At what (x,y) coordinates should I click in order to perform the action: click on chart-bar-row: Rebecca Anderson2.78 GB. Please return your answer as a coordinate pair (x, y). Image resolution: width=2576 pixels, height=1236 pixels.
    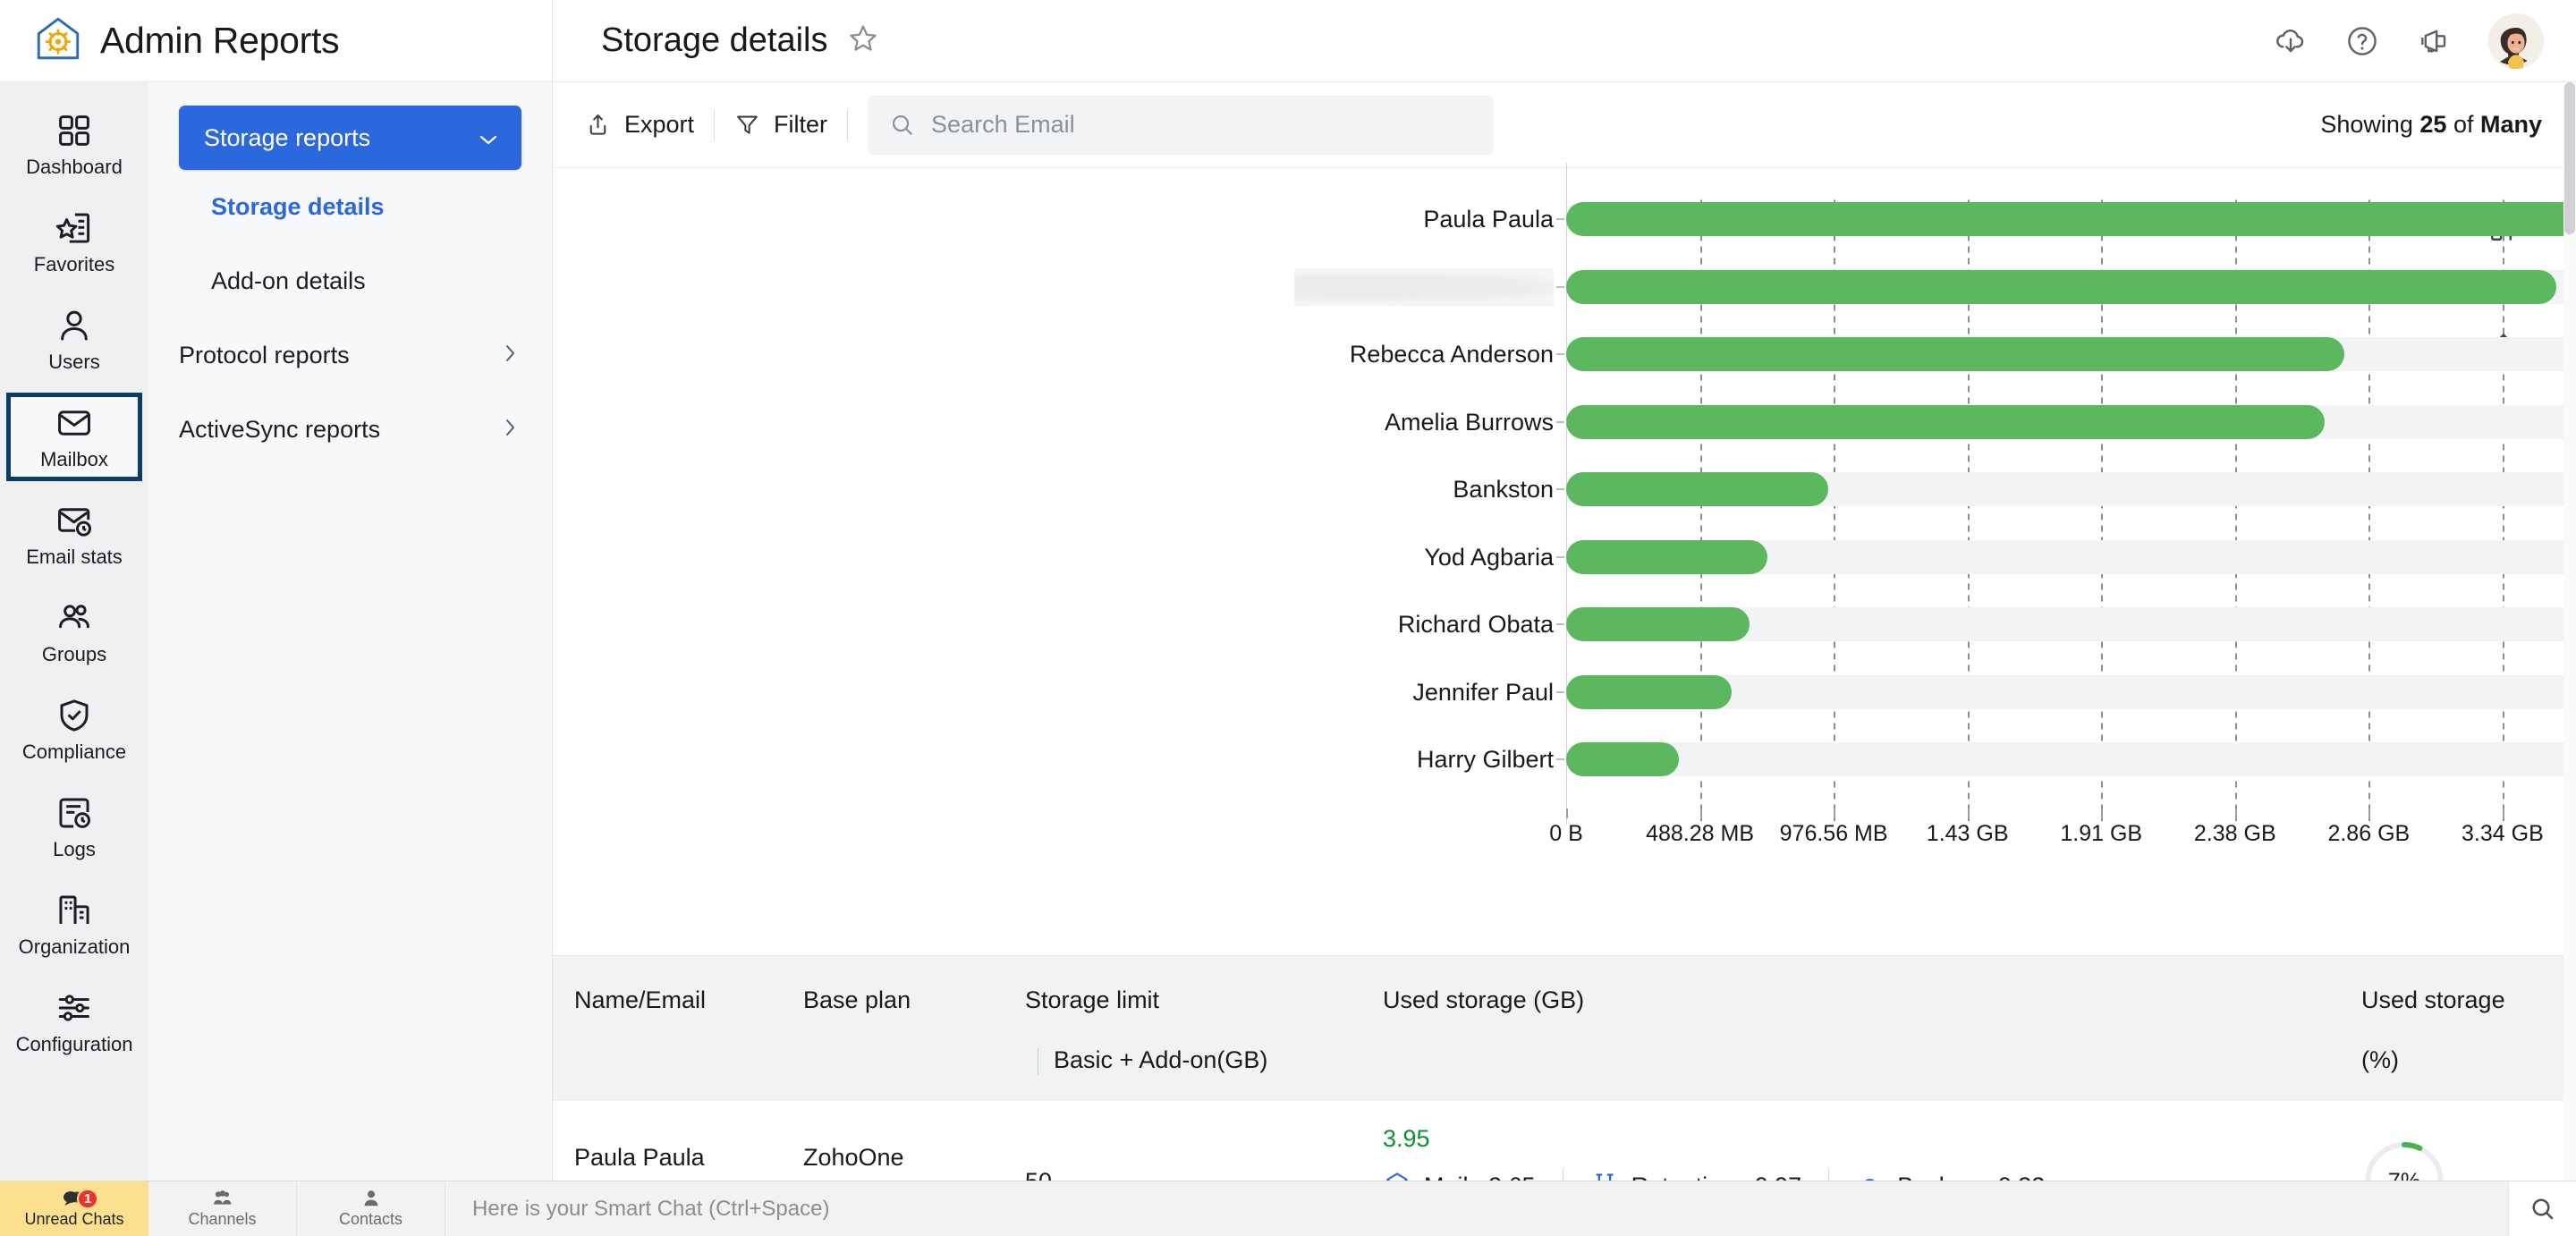
    Looking at the image, I should click on (1963, 354).